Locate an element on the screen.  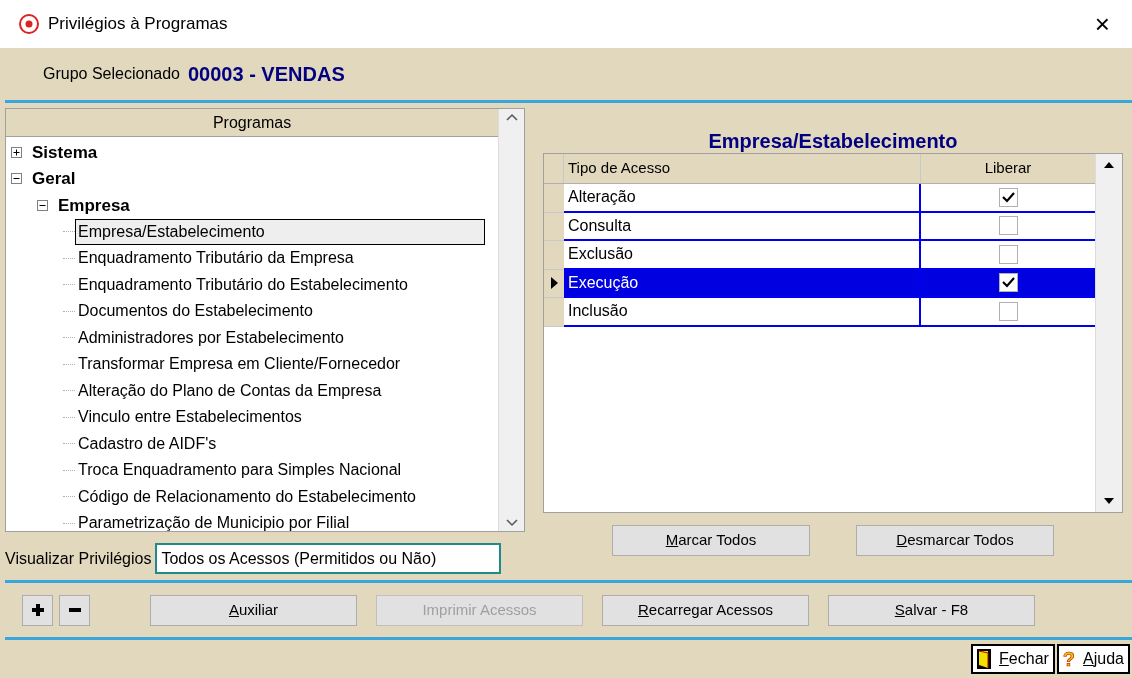
table-cell: Alteração is located at coordinates (742, 197).